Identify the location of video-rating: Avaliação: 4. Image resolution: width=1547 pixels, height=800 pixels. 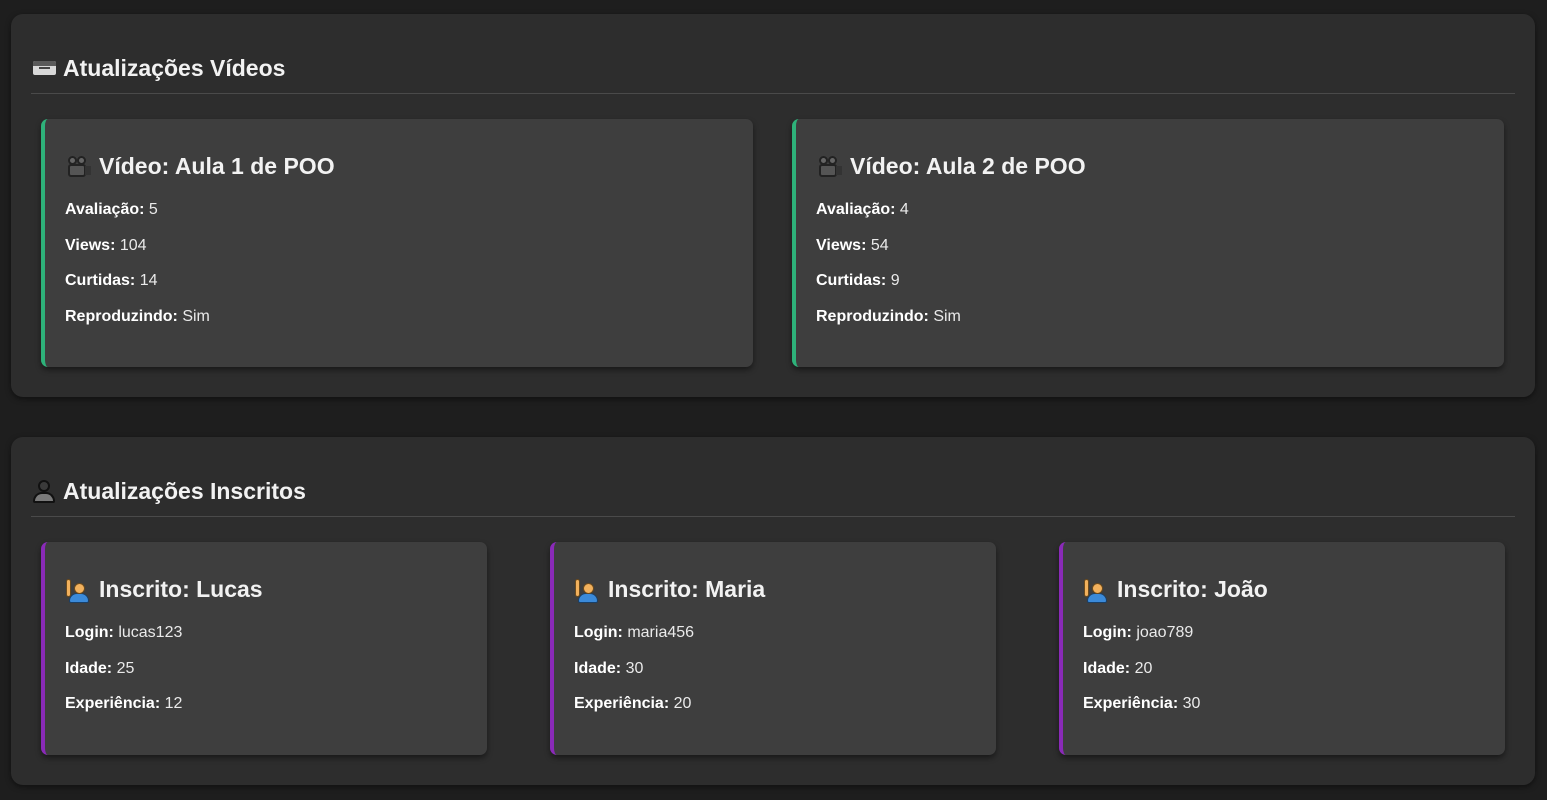
(862, 209).